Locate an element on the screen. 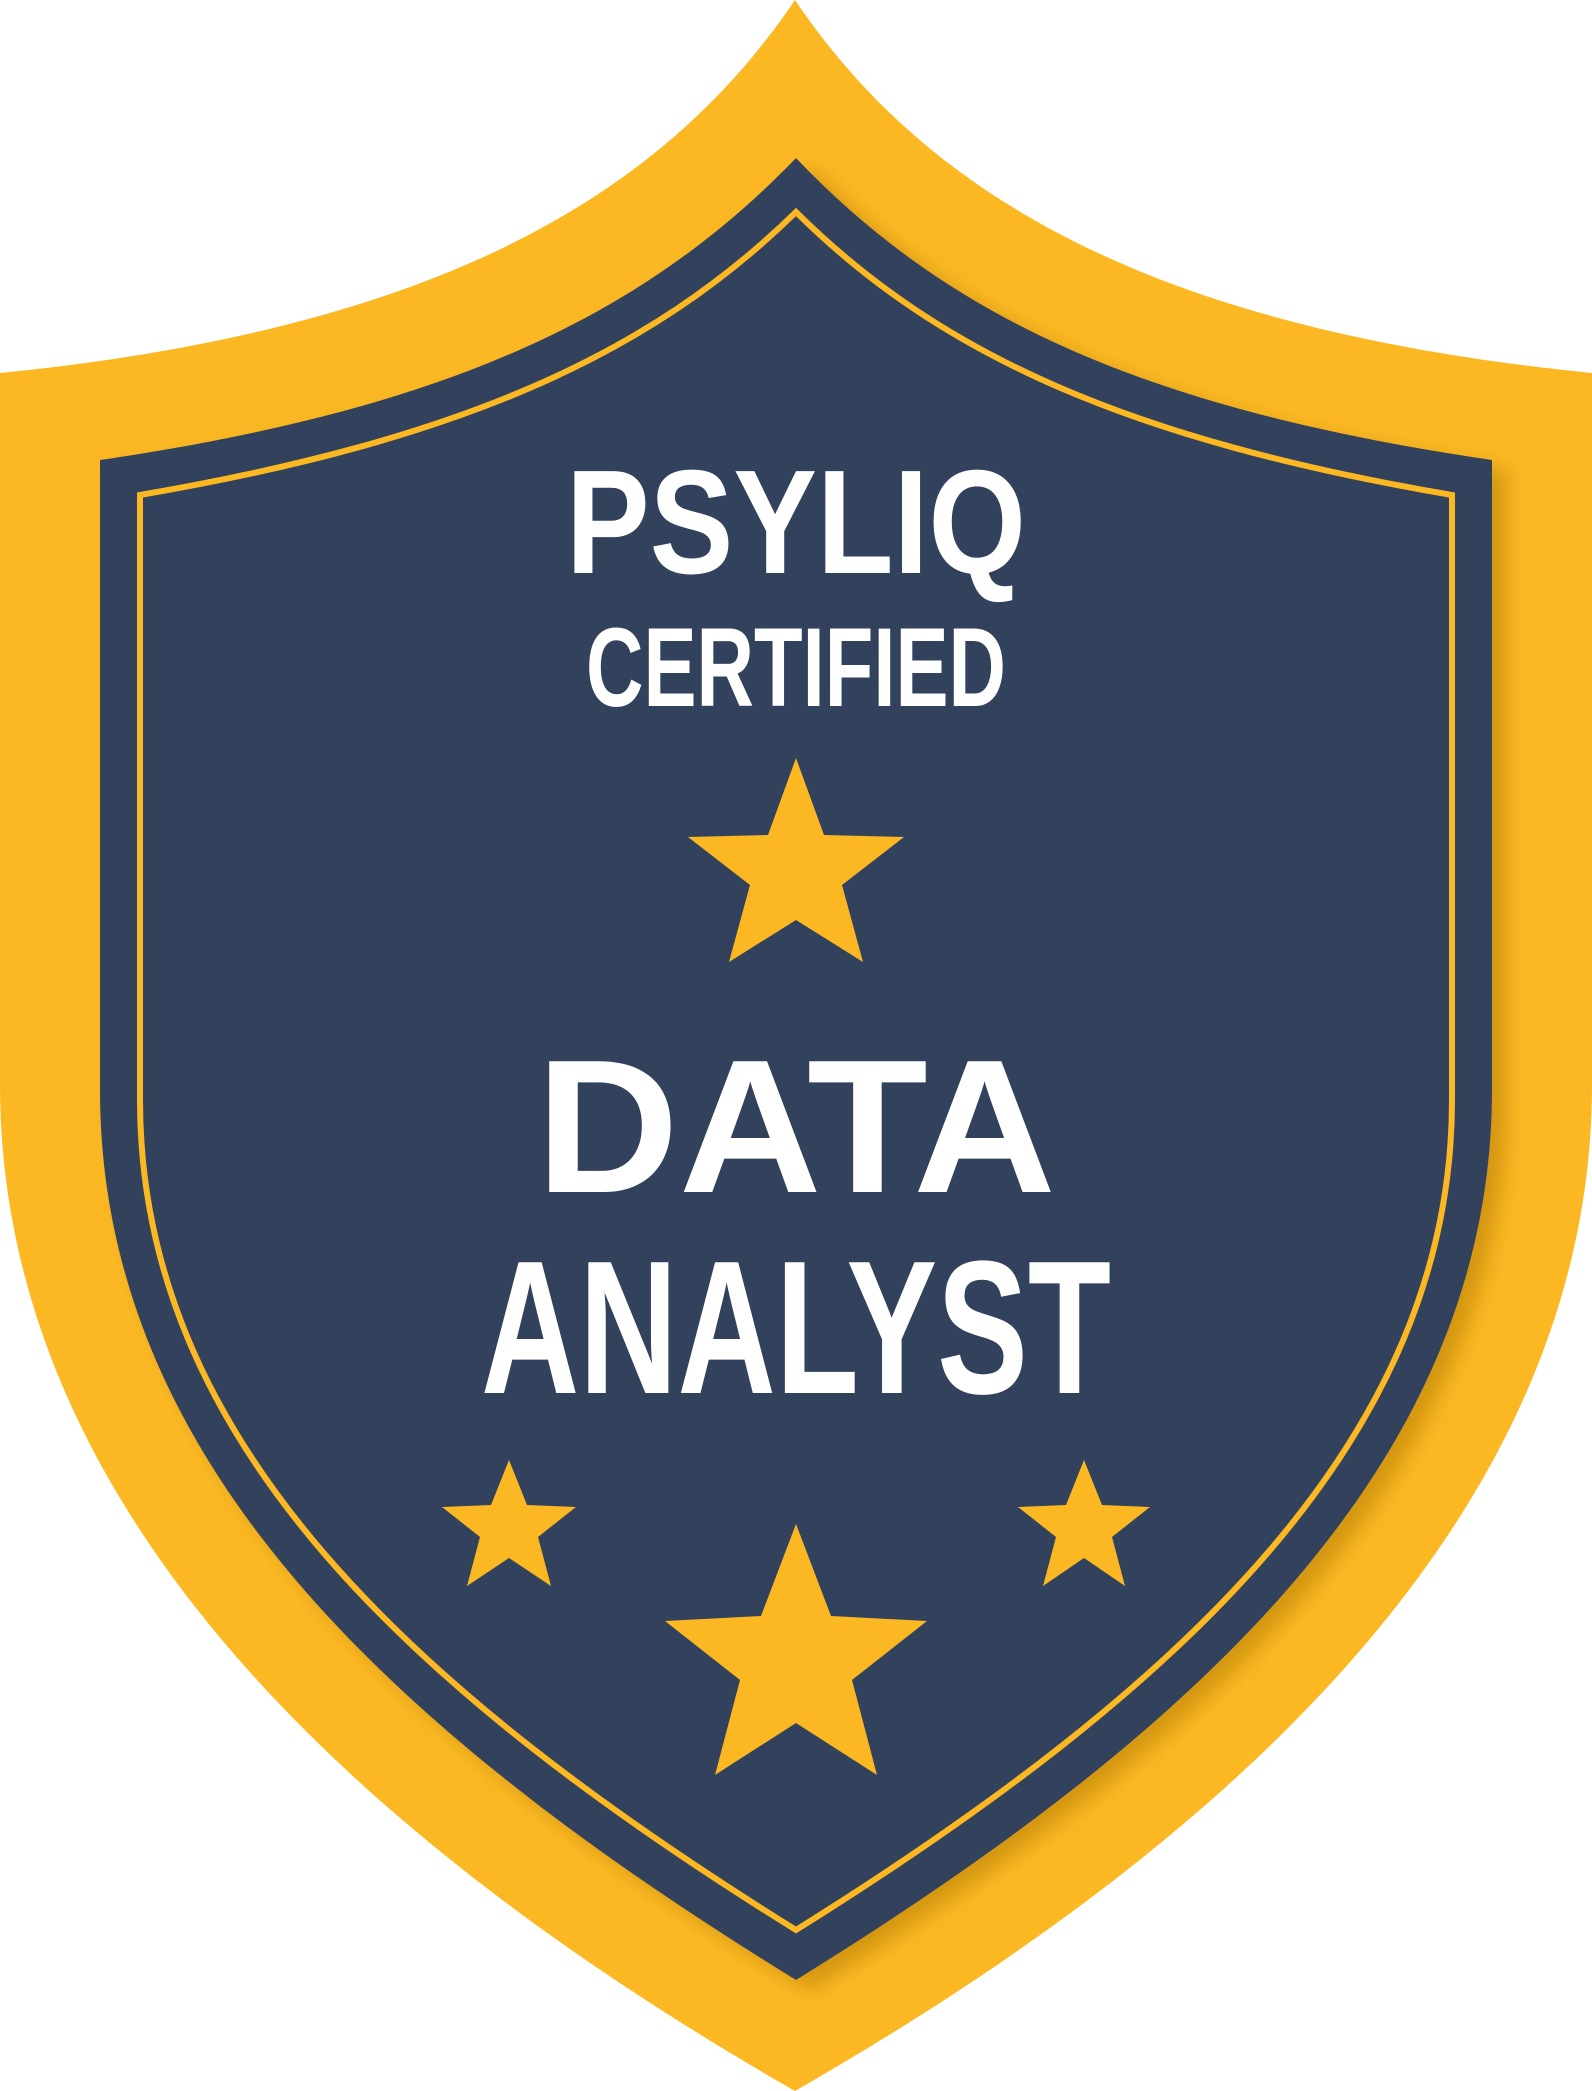 The width and height of the screenshot is (1592, 2091). title-line-2: ANALYST is located at coordinates (796, 1328).